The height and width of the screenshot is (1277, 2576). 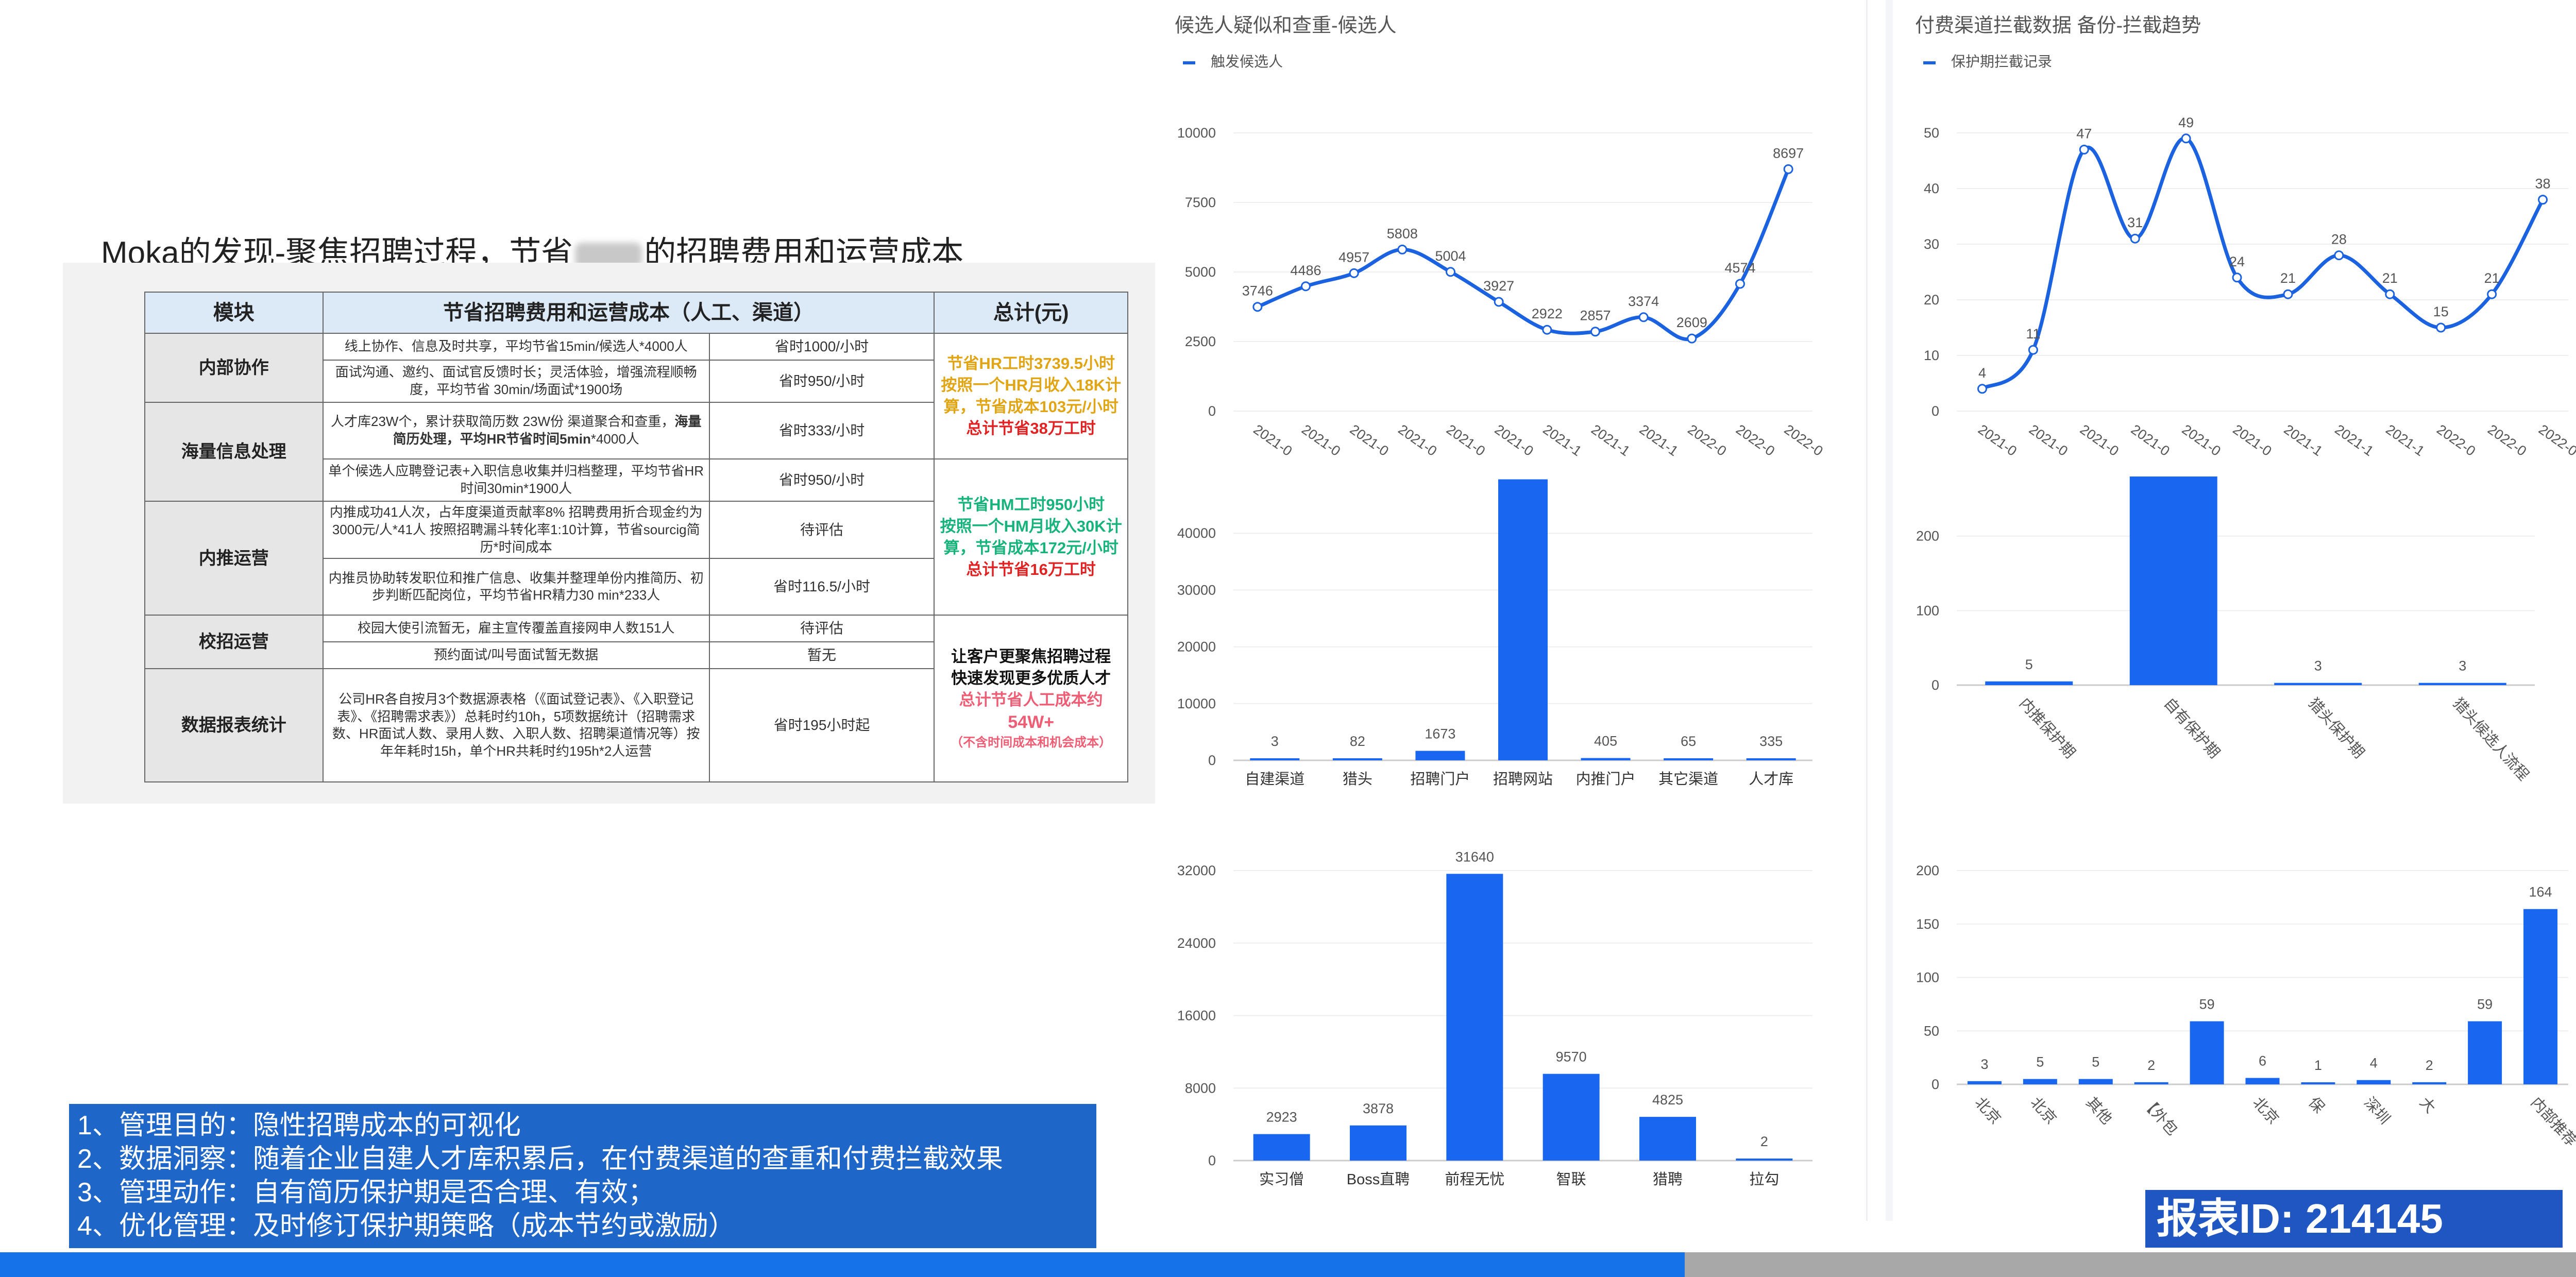 I want to click on channel-bar-data-label: 405, so click(x=1605, y=741).